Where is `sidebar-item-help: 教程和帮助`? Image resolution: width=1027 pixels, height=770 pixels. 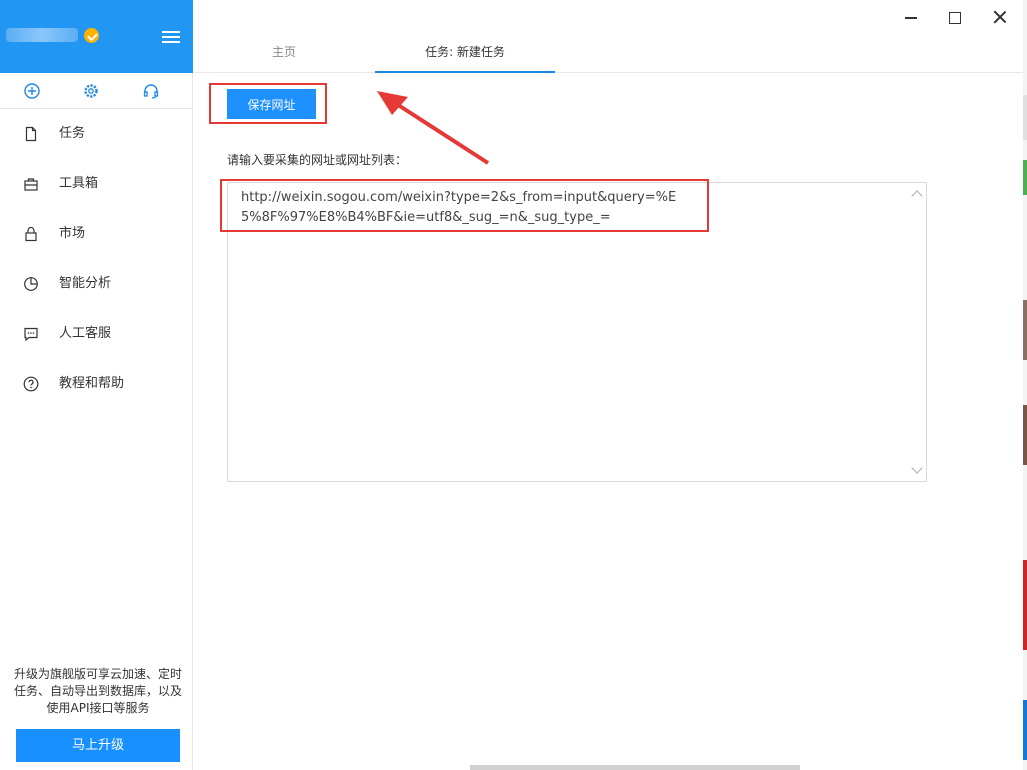 sidebar-item-help: 教程和帮助 is located at coordinates (96, 385).